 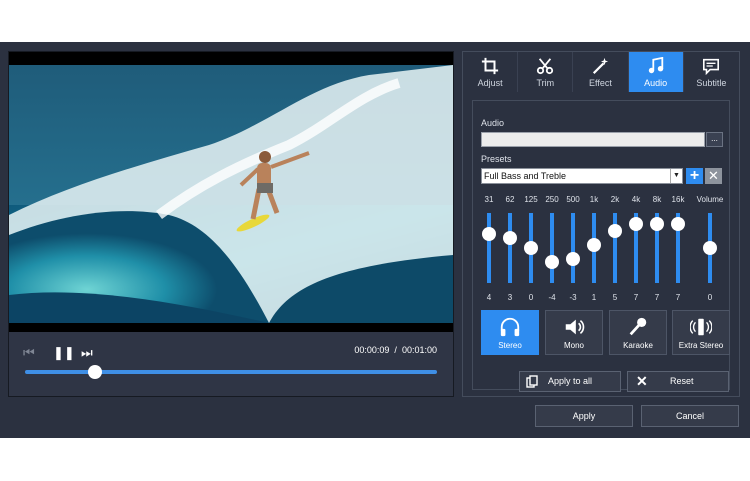 I want to click on time-readout: 00:00:09 / 00:01:00, so click(x=395, y=350).